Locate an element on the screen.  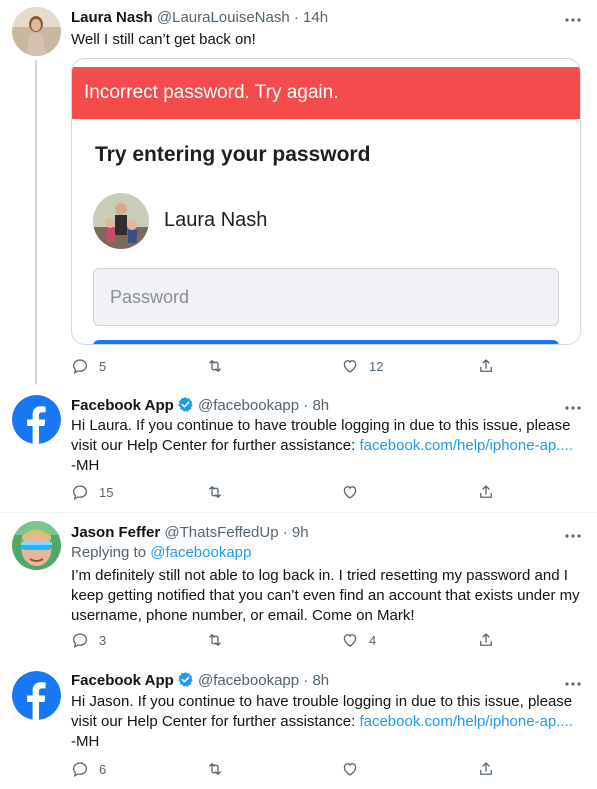
password-field: Password is located at coordinates (326, 297).